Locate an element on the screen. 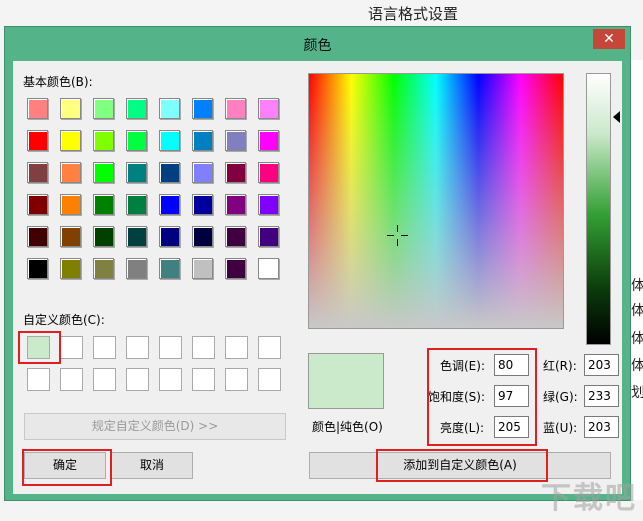 This screenshot has width=643, height=521. color-solid-label: 颜色|纯色(O) is located at coordinates (347, 427).